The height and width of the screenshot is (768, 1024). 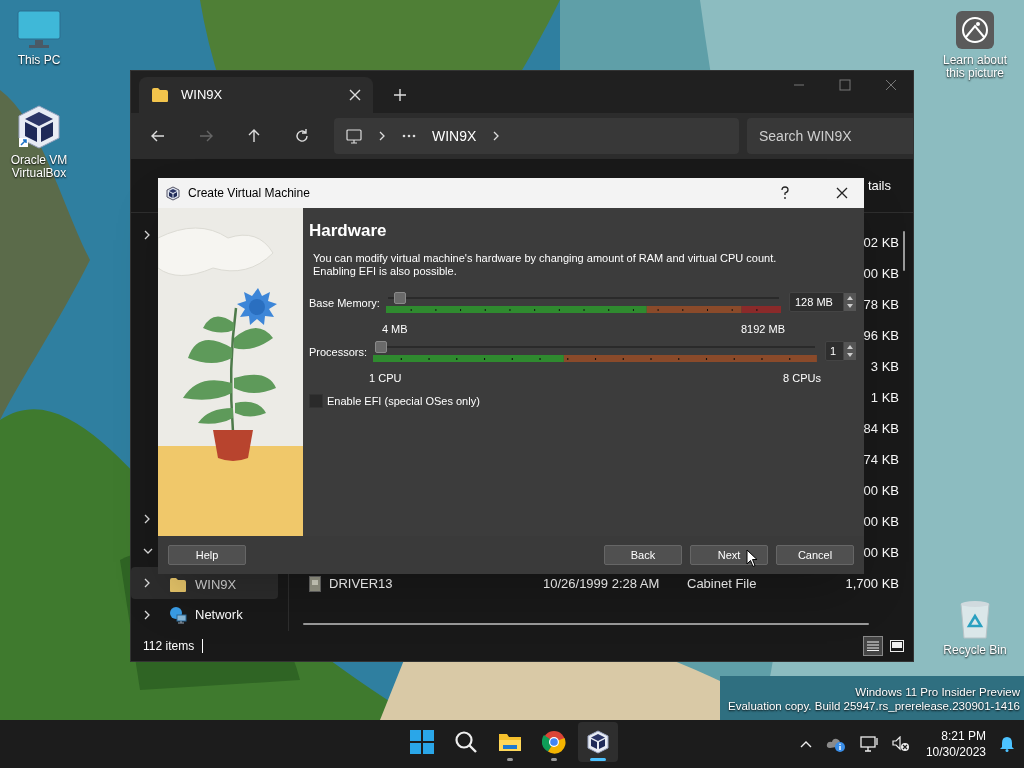 I want to click on search-field: Search WIN9X, so click(x=830, y=136).